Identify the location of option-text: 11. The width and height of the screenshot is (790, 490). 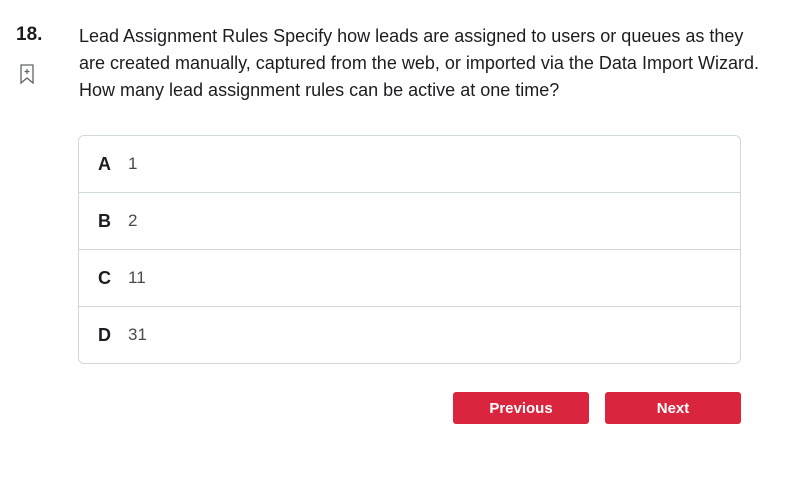
(137, 277).